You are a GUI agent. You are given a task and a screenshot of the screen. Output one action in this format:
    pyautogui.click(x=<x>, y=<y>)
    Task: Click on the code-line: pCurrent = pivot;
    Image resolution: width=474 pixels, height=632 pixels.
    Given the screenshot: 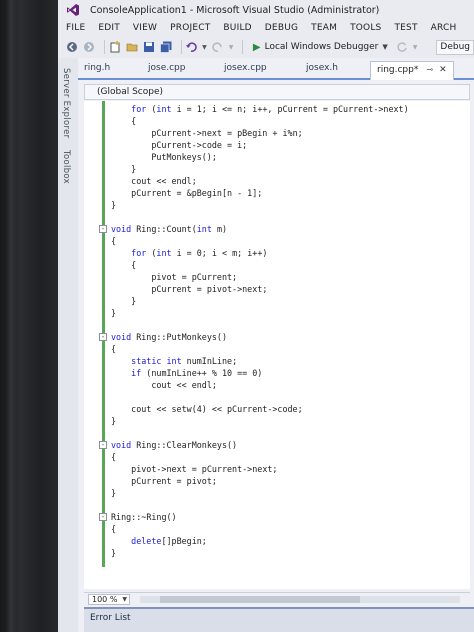 What is the action you would take?
    pyautogui.click(x=277, y=481)
    